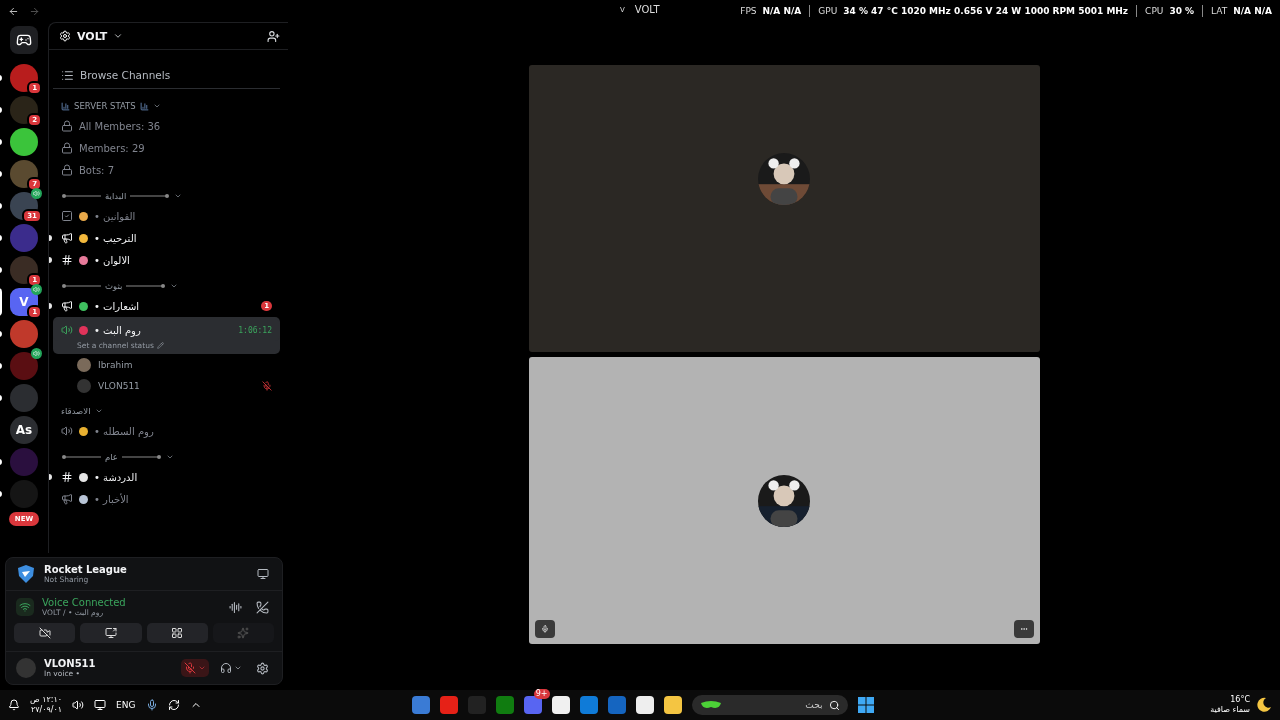  What do you see at coordinates (111, 457) in the screenshot?
I see `category-name: عام` at bounding box center [111, 457].